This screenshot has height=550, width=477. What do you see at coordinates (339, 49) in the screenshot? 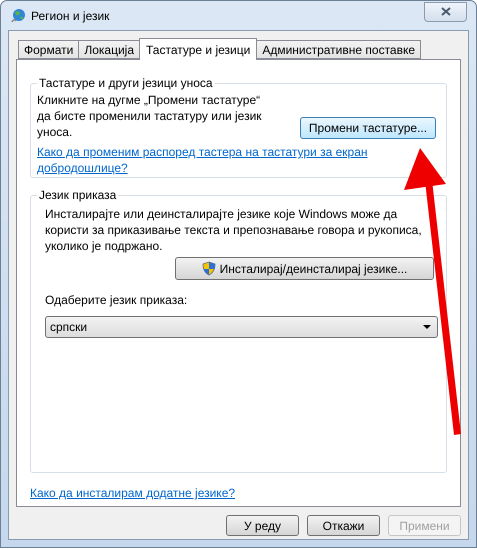
I see `tab: Административне поставке` at bounding box center [339, 49].